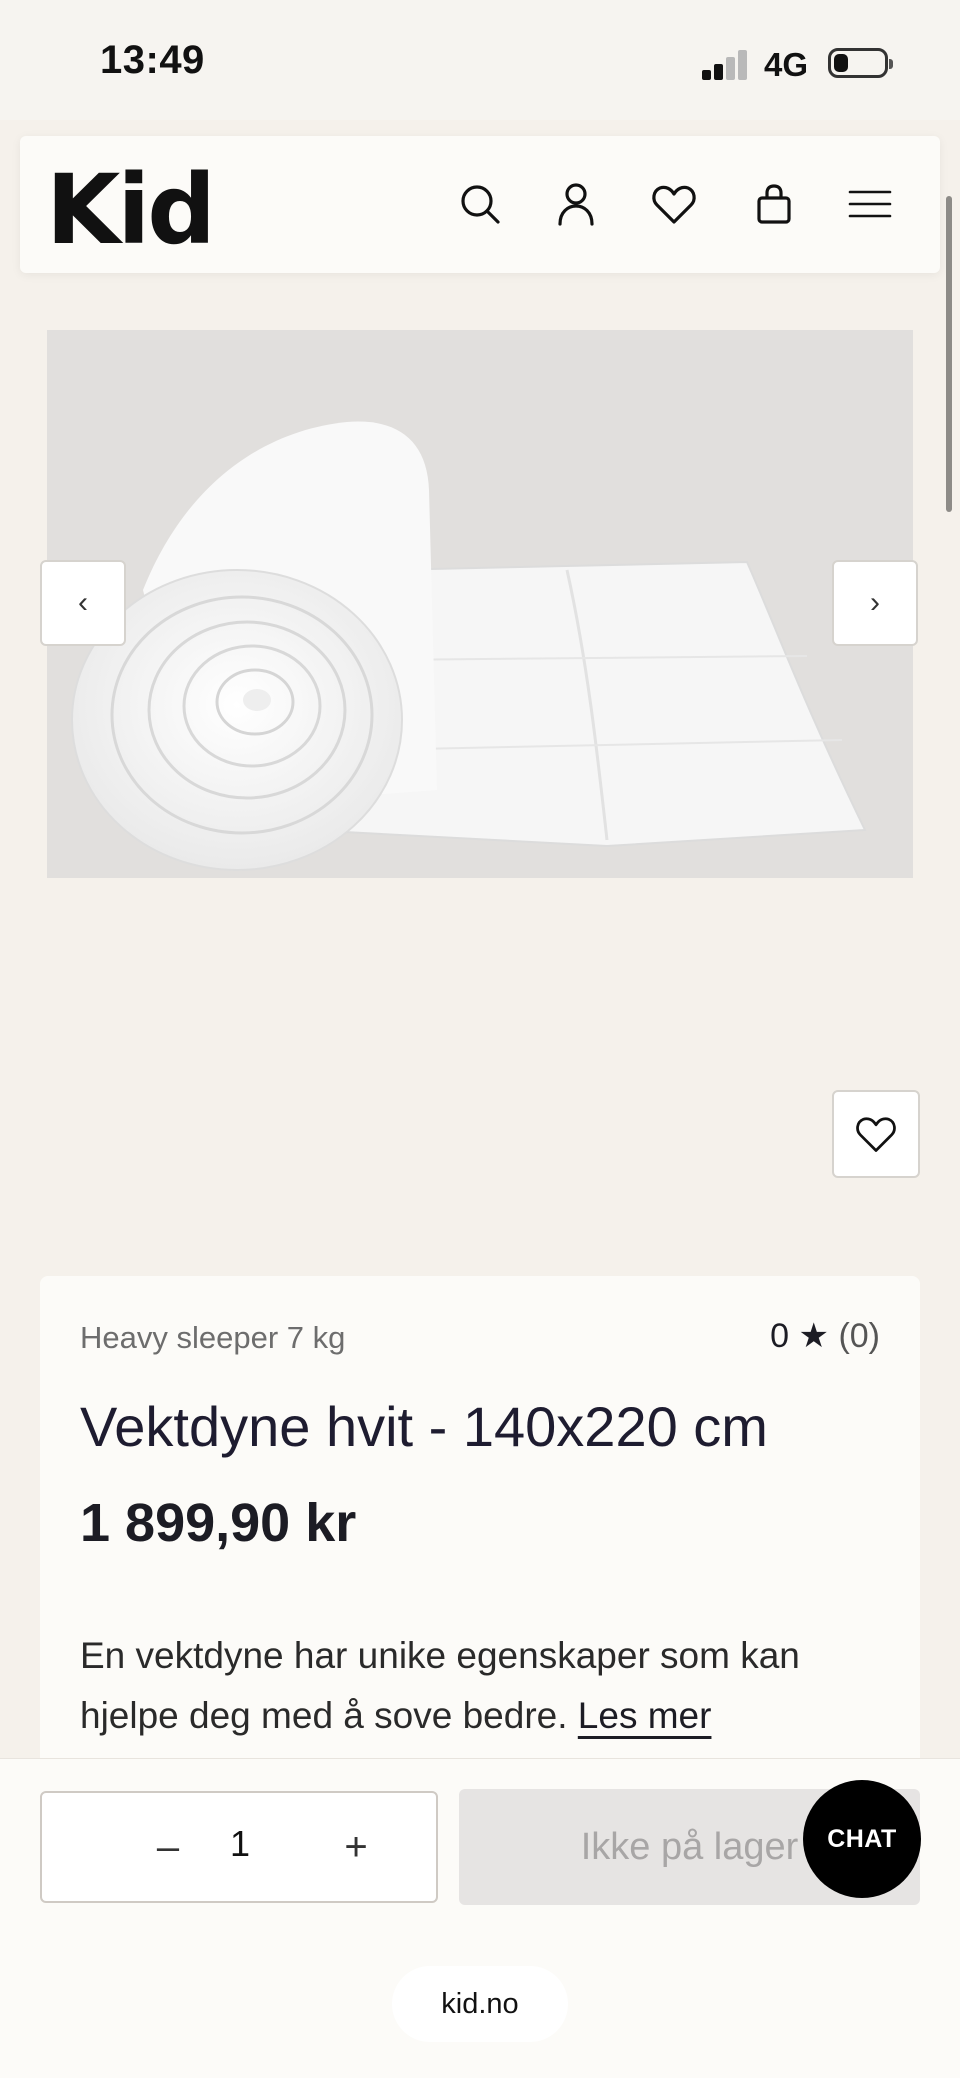 This screenshot has height=2078, width=960. Describe the element at coordinates (356, 1847) in the screenshot. I see `quantity-increase-button: +` at that location.